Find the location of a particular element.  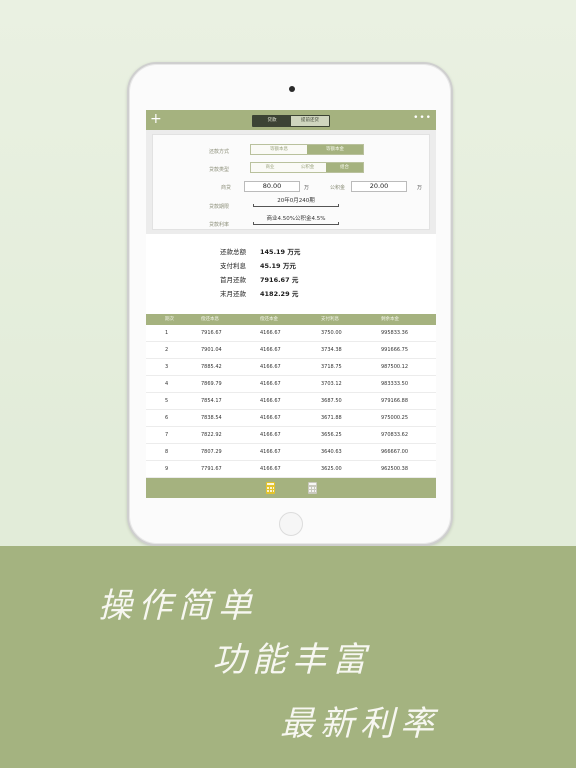

cell-period: 7 is located at coordinates (167, 435).